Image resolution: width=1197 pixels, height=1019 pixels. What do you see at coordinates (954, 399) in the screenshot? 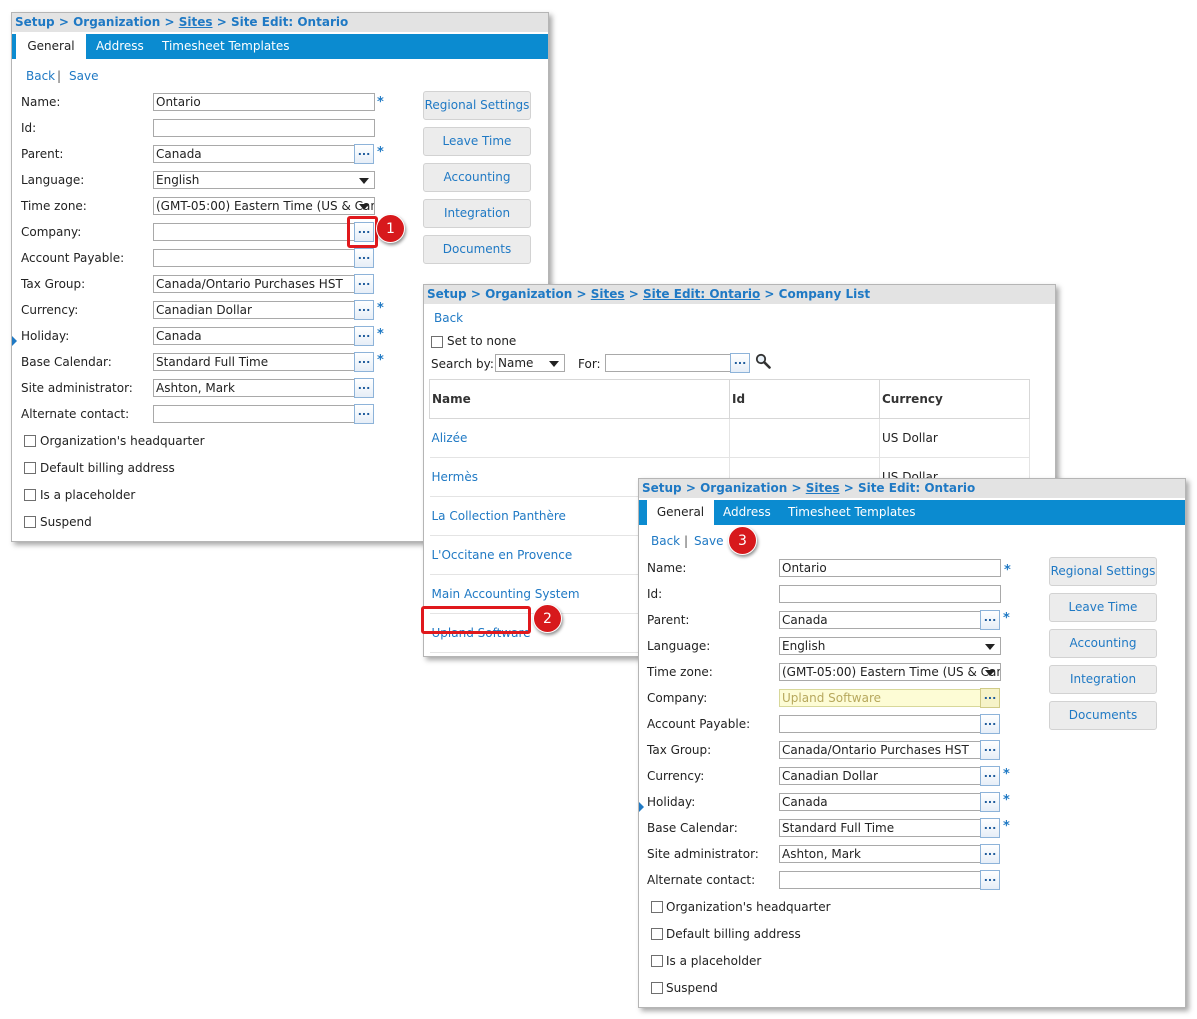
I see `column-header-currency: Currency` at bounding box center [954, 399].